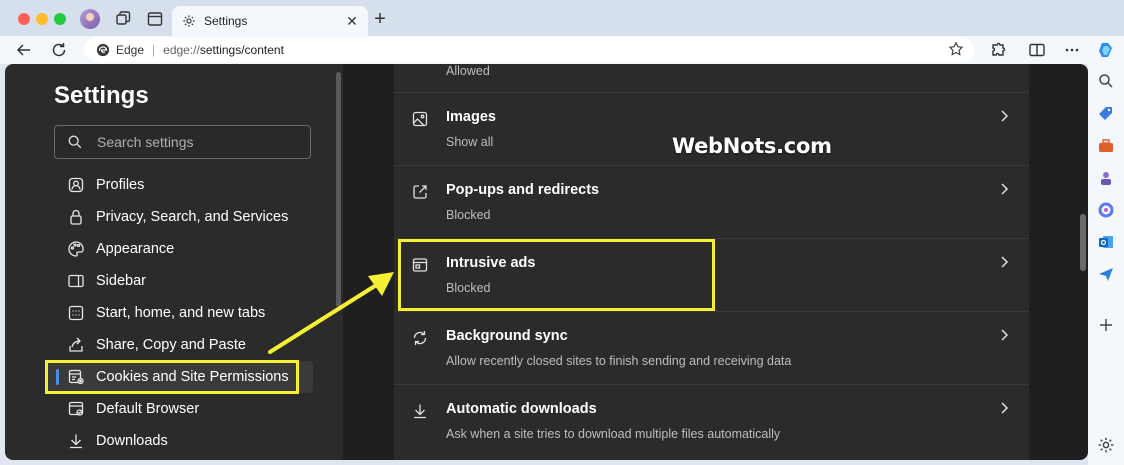 This screenshot has height=465, width=1124. What do you see at coordinates (380, 19) in the screenshot?
I see `new-tab-button: +` at bounding box center [380, 19].